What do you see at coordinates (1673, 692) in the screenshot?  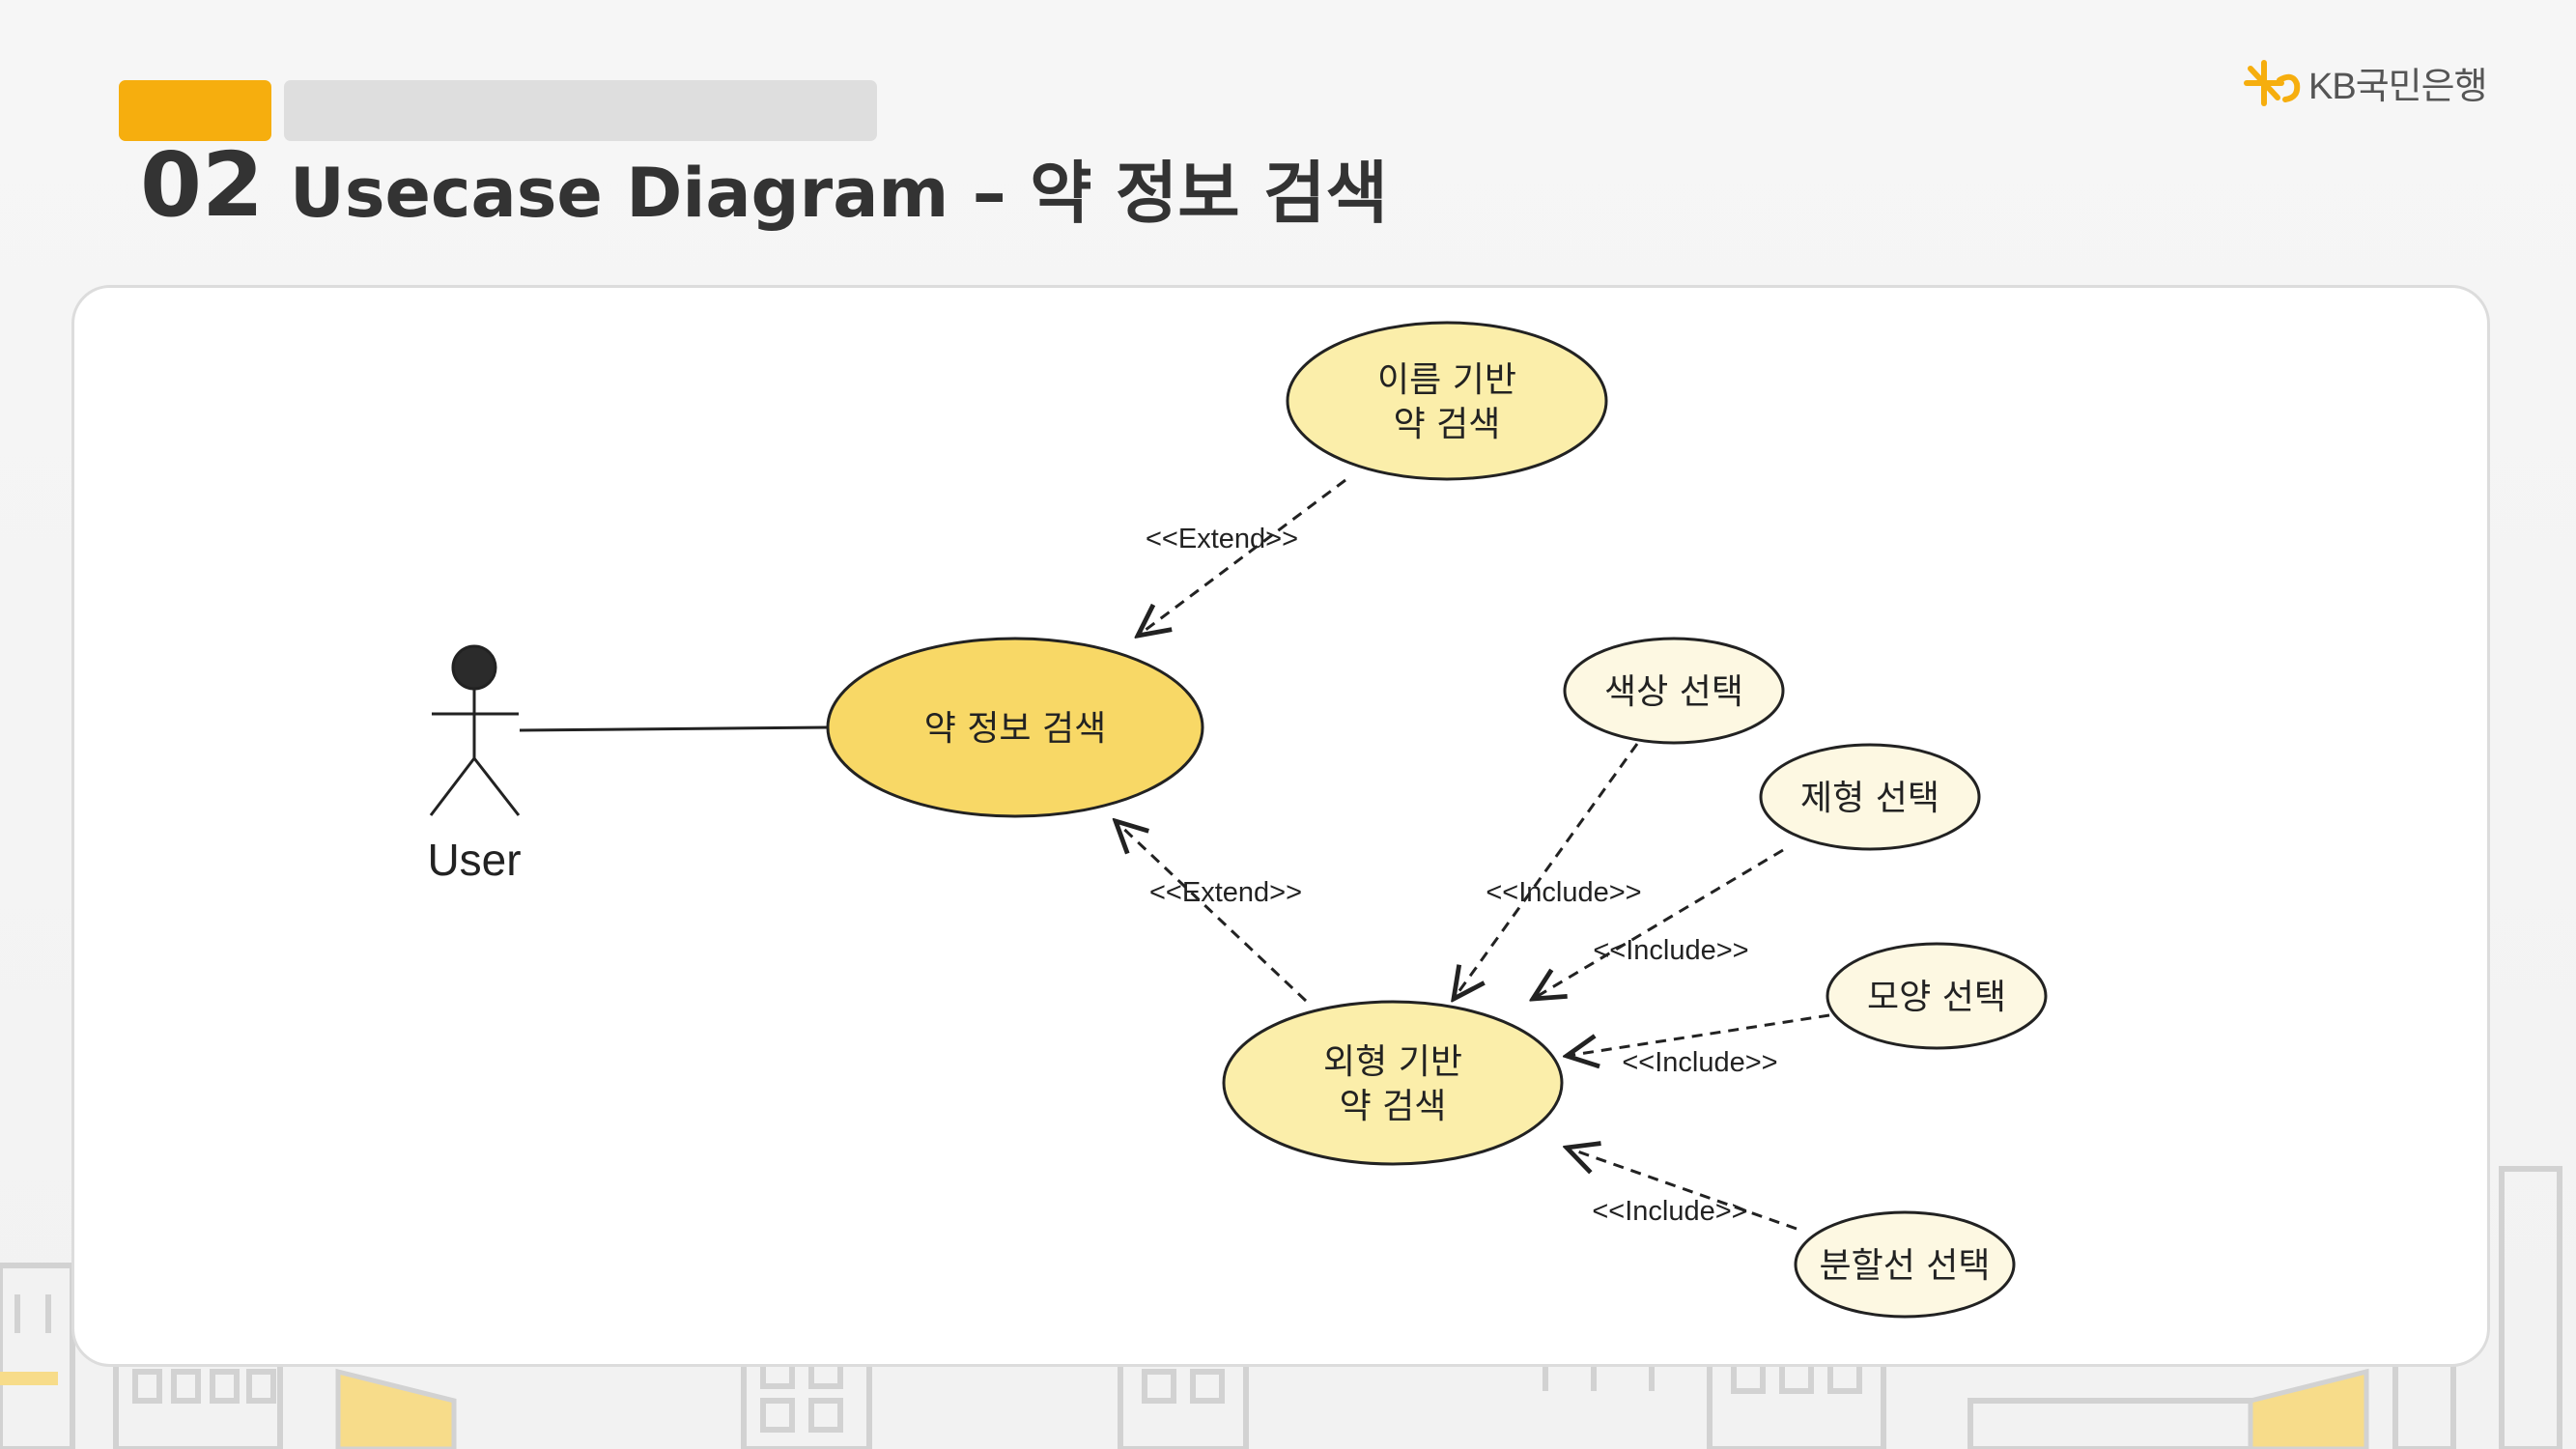 I see `usecase-color-label: 색상 선택` at bounding box center [1673, 692].